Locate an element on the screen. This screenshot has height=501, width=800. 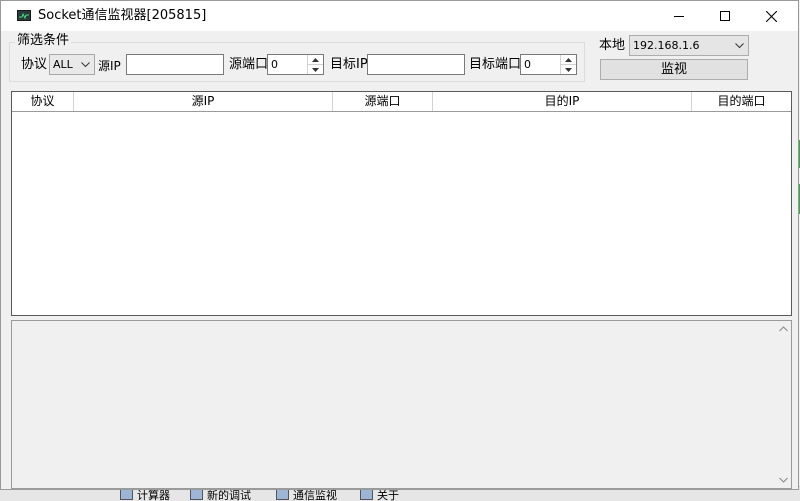
src-port-label: 源端口 is located at coordinates (249, 64).